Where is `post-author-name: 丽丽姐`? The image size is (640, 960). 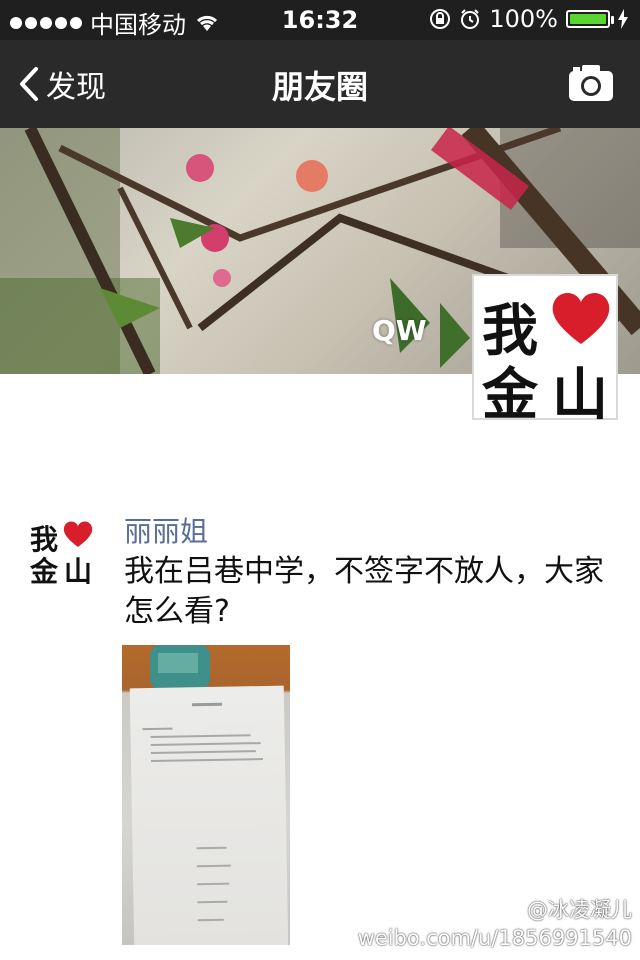 post-author-name: 丽丽姐 is located at coordinates (166, 530).